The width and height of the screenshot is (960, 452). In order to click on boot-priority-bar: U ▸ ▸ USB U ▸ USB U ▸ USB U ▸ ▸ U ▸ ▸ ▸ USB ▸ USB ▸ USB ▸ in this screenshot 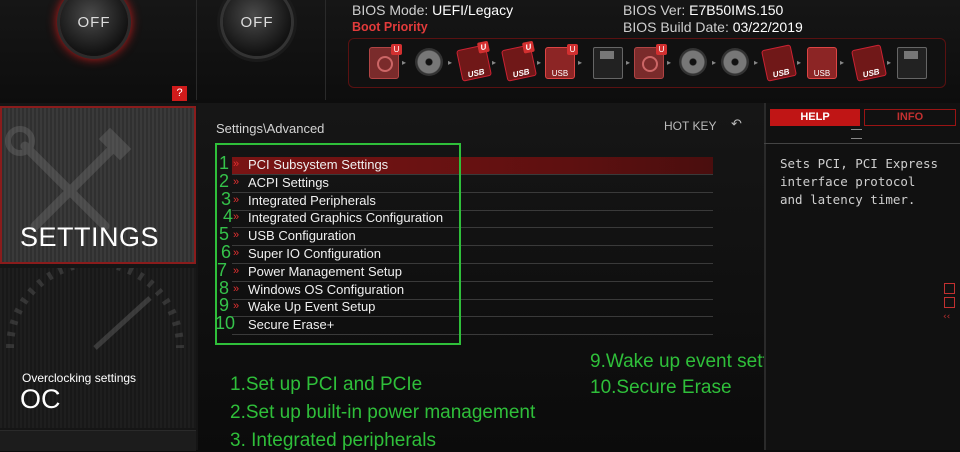, I will do `click(647, 63)`.